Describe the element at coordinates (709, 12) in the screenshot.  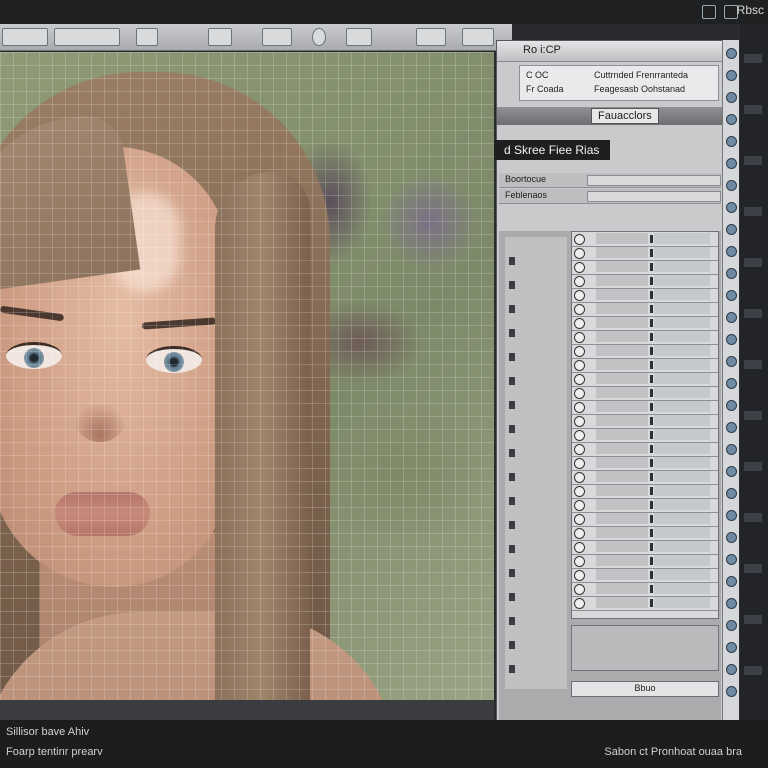
I see `window-icon` at that location.